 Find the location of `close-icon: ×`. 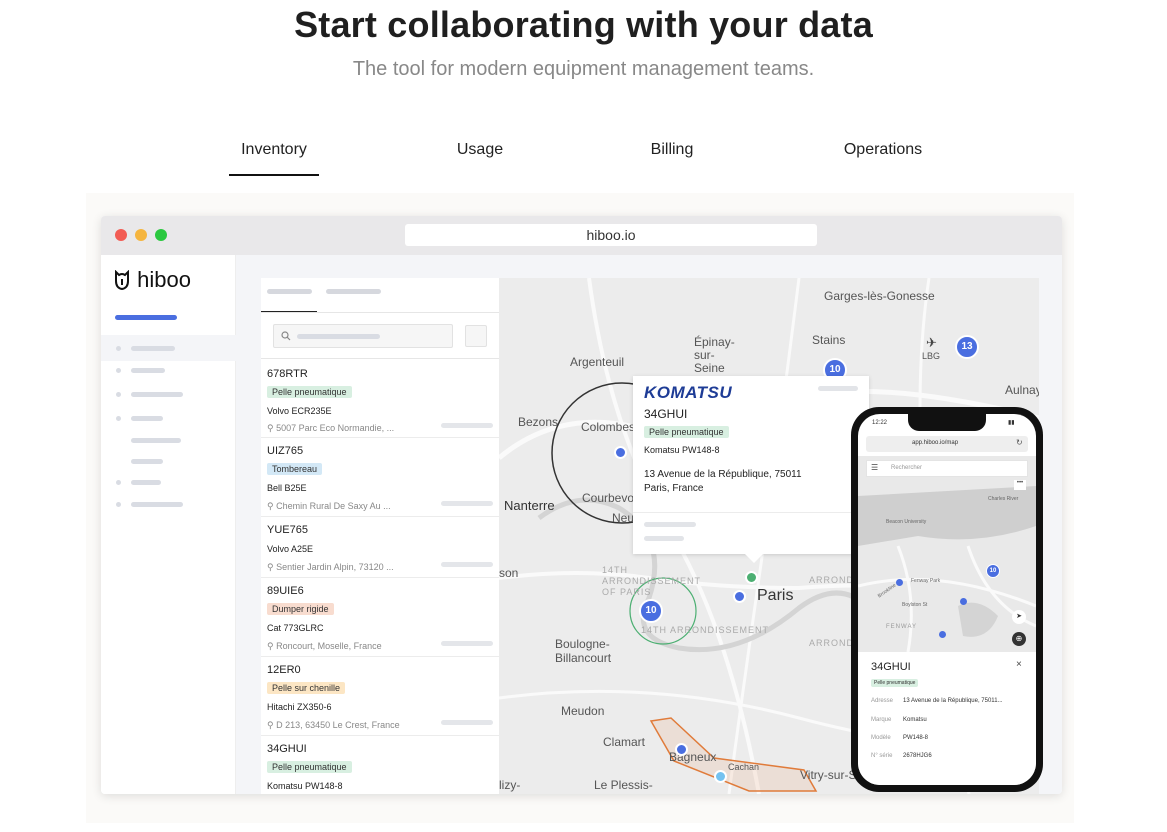

close-icon: × is located at coordinates (1019, 664).